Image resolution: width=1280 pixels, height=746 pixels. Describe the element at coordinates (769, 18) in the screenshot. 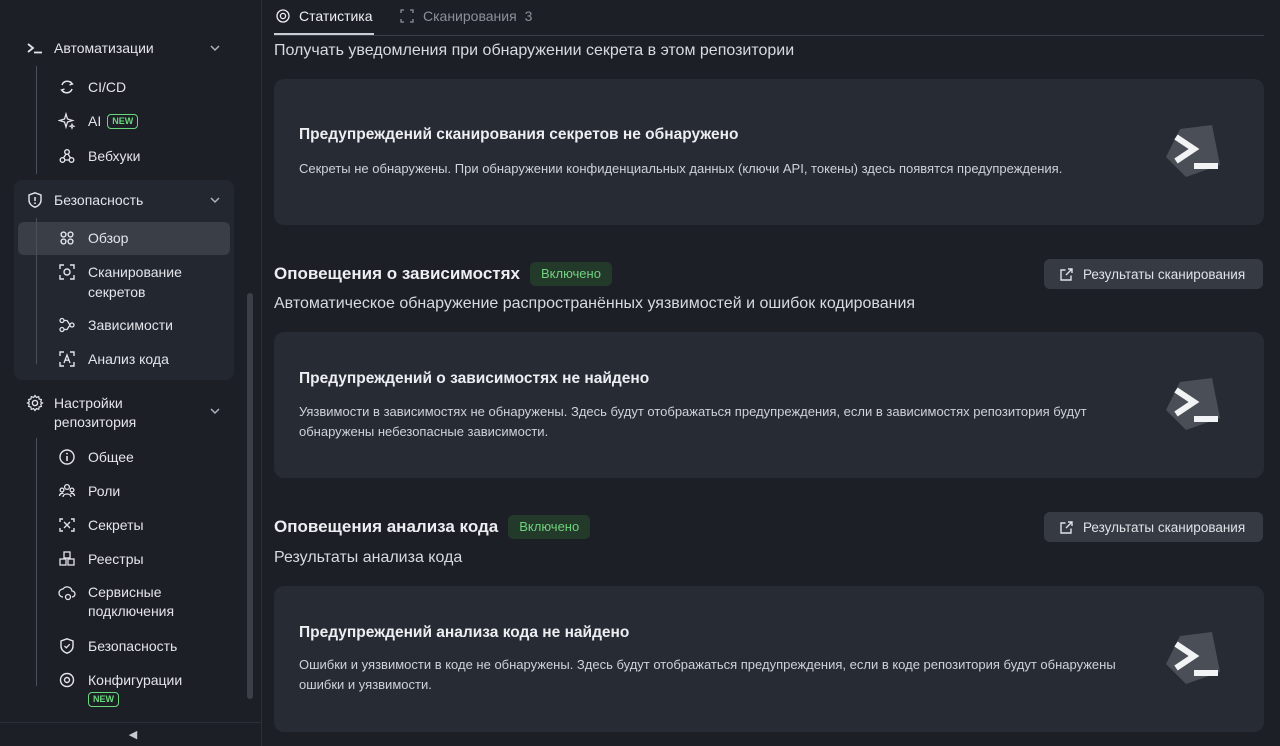

I see `tab-bar: Статистика Сканирования 3` at that location.